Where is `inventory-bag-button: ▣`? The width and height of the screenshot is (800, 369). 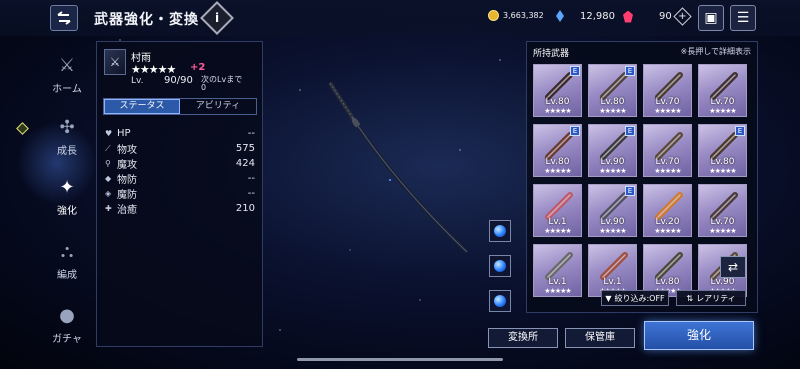
inventory-bag-button: ▣ is located at coordinates (711, 18).